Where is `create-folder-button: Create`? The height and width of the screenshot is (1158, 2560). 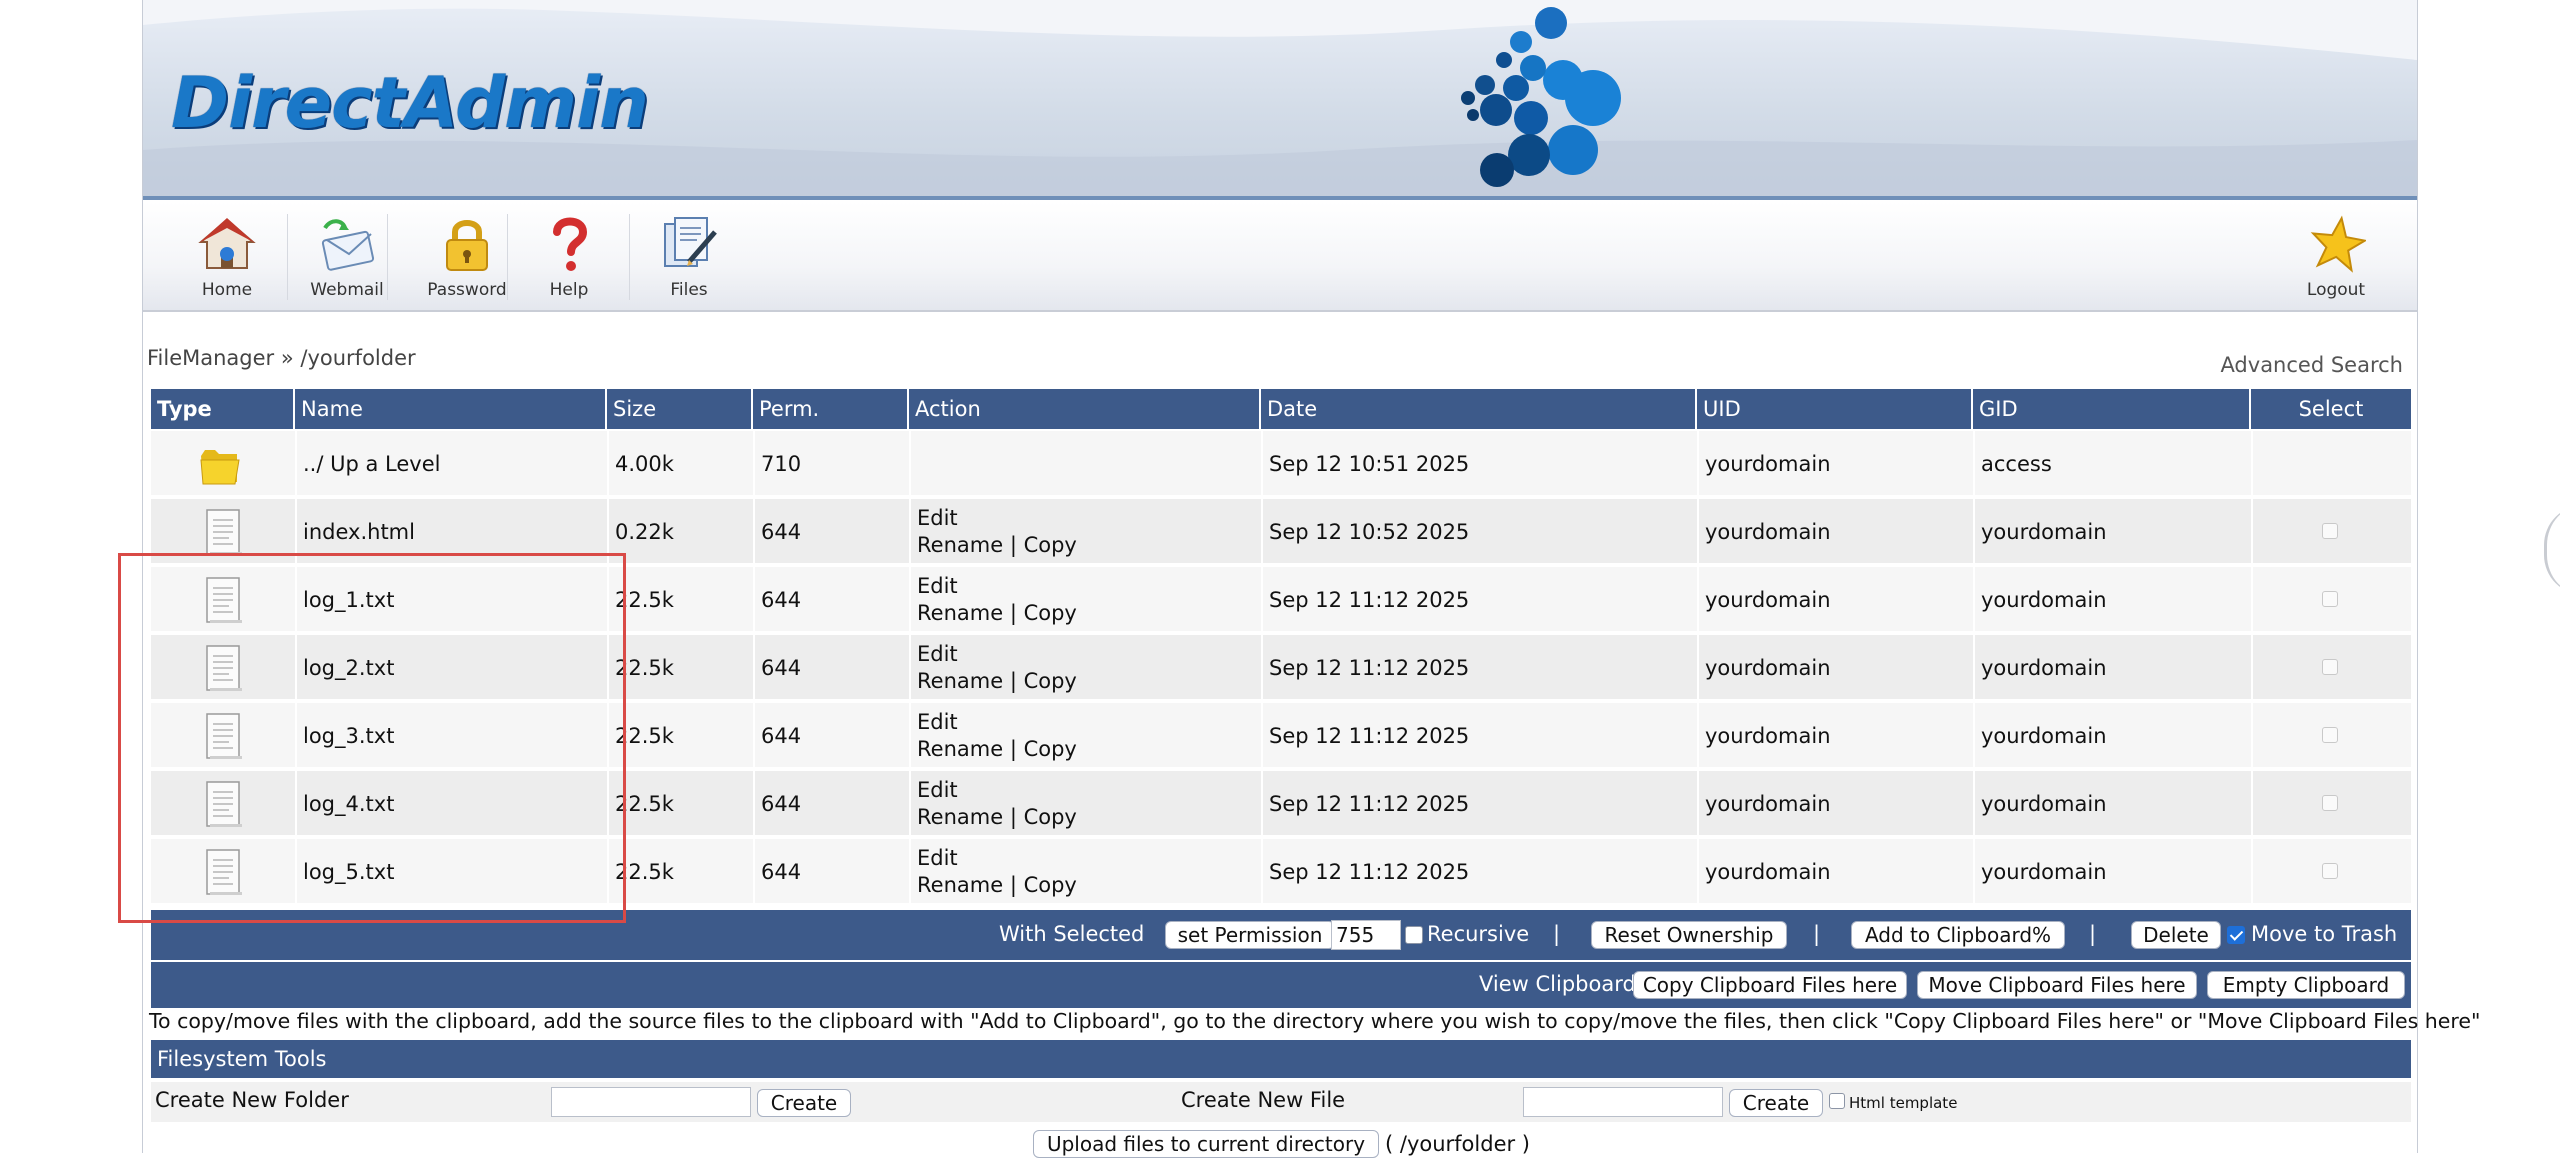 create-folder-button: Create is located at coordinates (804, 1103).